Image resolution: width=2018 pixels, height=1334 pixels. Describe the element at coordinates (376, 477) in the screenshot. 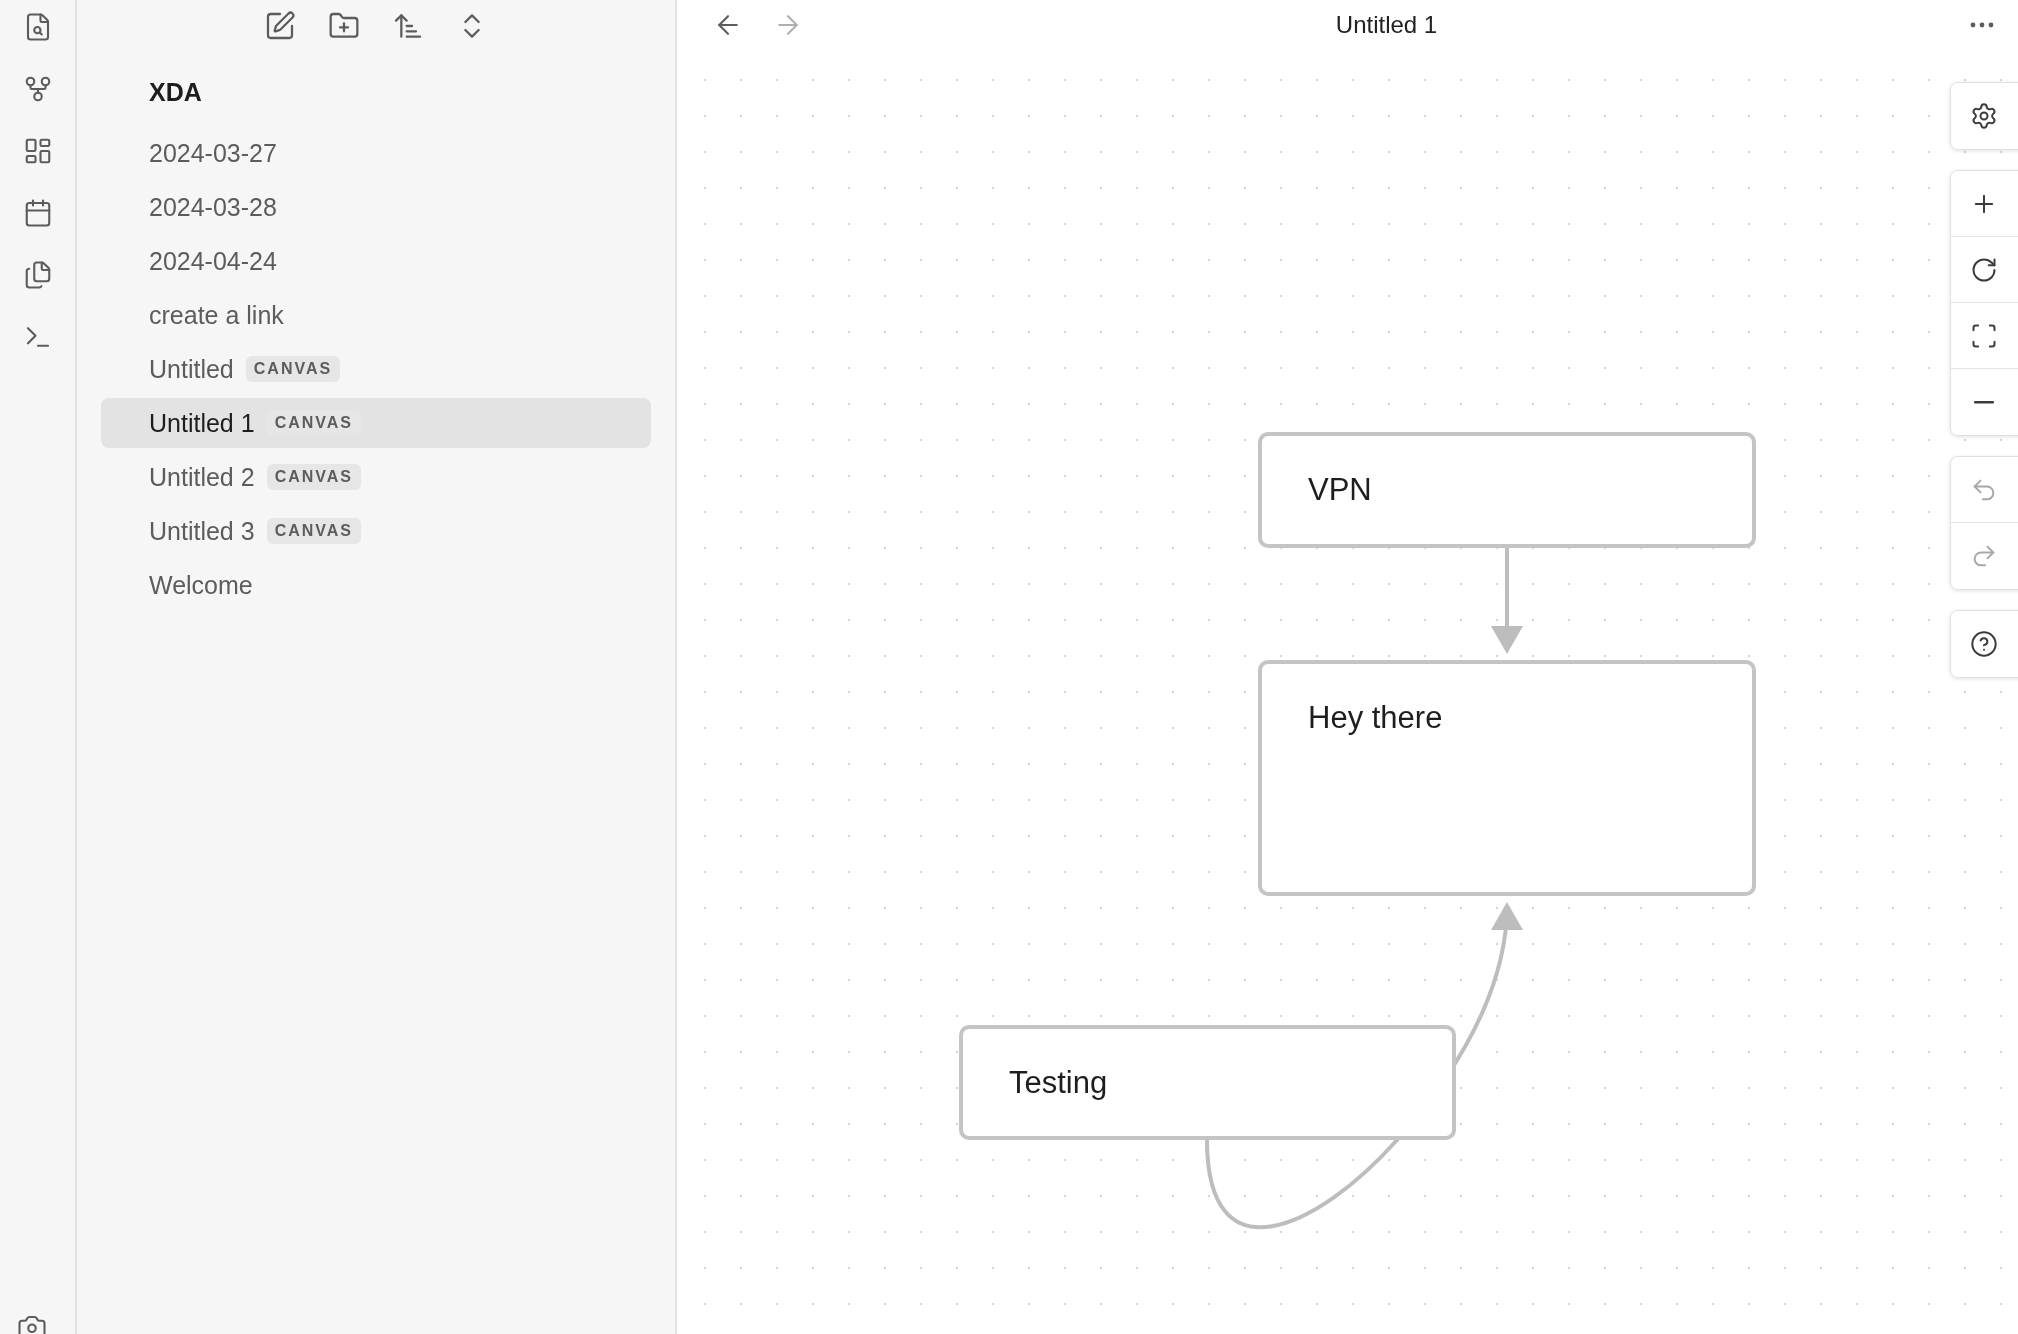

I see `file-item: Untitled 2 CANVAS` at that location.